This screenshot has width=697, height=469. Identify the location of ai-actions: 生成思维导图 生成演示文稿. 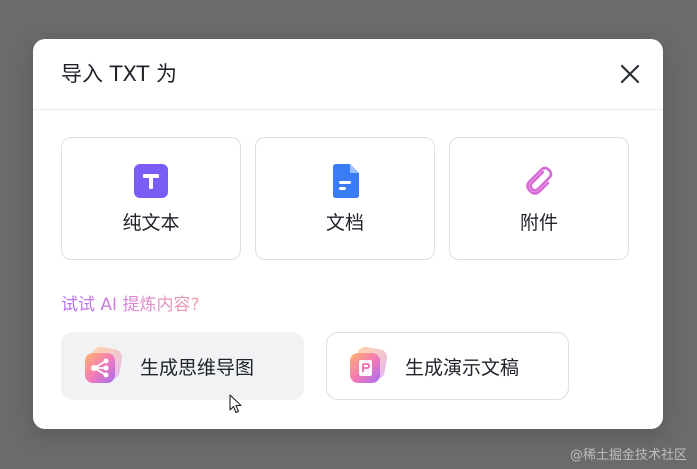
(315, 366).